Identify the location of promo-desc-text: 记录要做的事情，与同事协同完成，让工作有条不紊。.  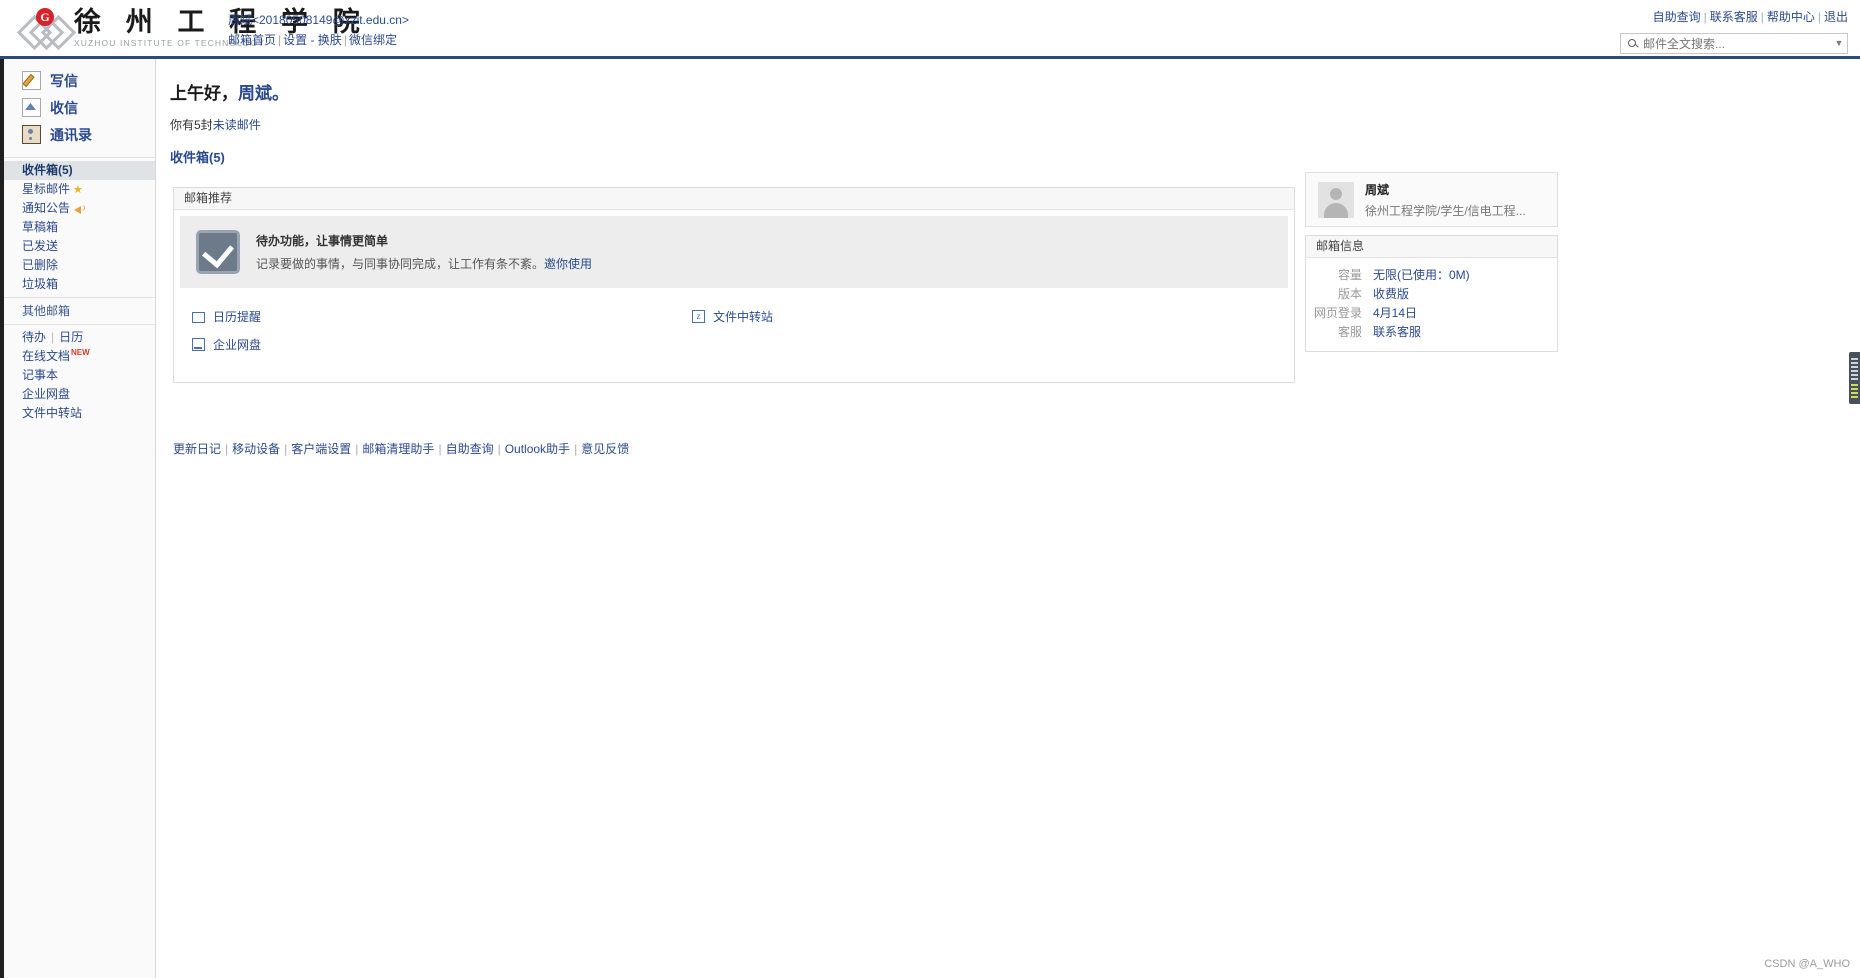
(400, 264).